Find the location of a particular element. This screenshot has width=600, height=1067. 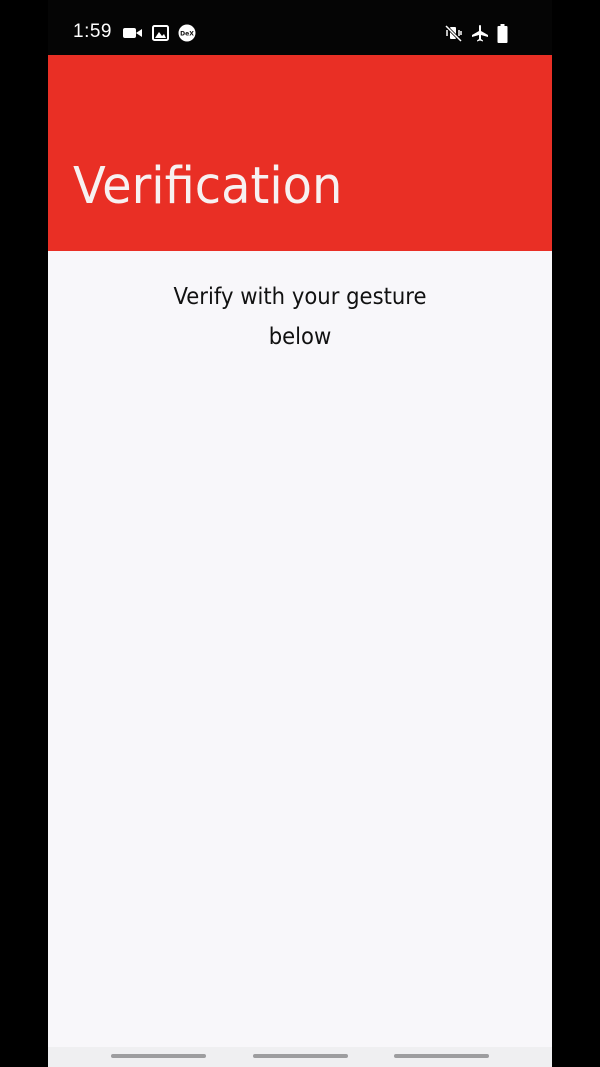

navigation-bar is located at coordinates (300, 1057).